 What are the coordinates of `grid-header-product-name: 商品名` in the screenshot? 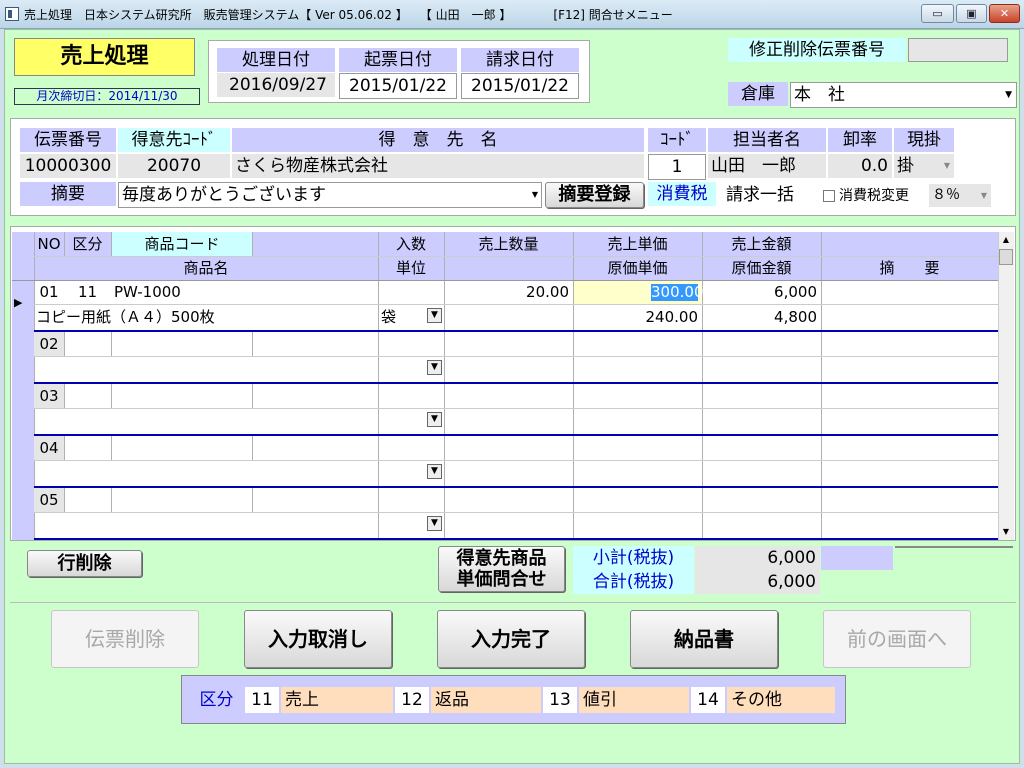 It's located at (206, 268).